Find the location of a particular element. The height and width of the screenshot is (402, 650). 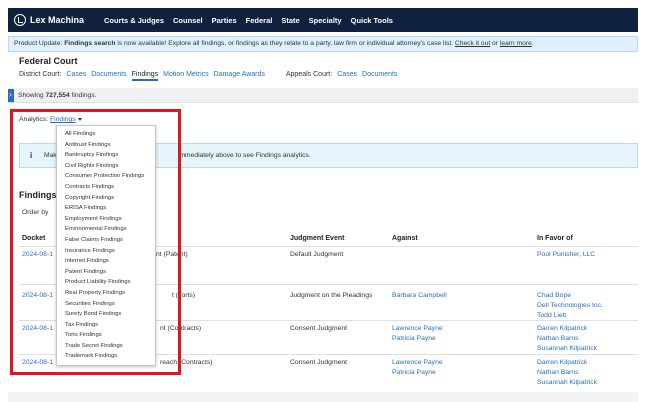

brand-name: Lex Machina is located at coordinates (57, 20).